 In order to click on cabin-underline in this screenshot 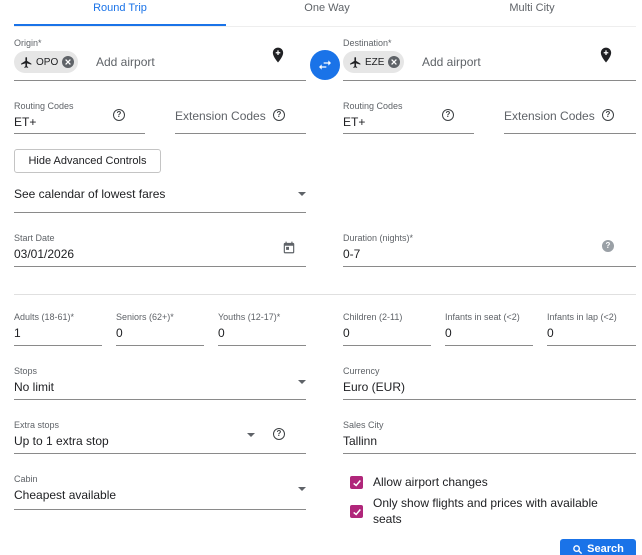, I will do `click(160, 509)`.